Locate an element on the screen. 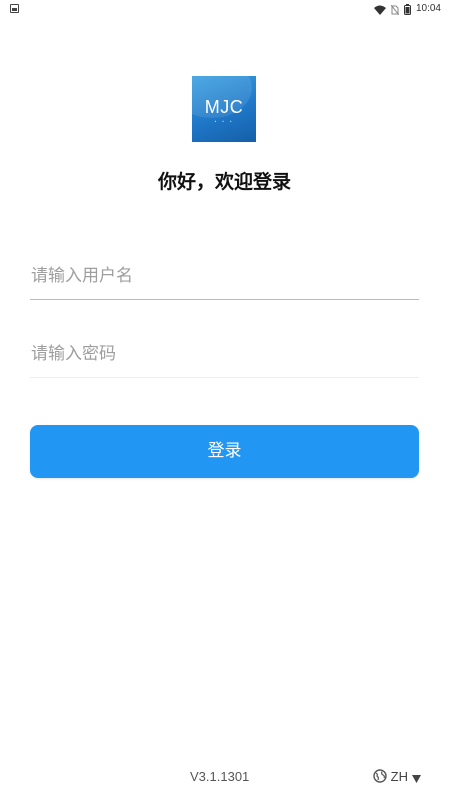  wifi-icon is located at coordinates (379, 9).